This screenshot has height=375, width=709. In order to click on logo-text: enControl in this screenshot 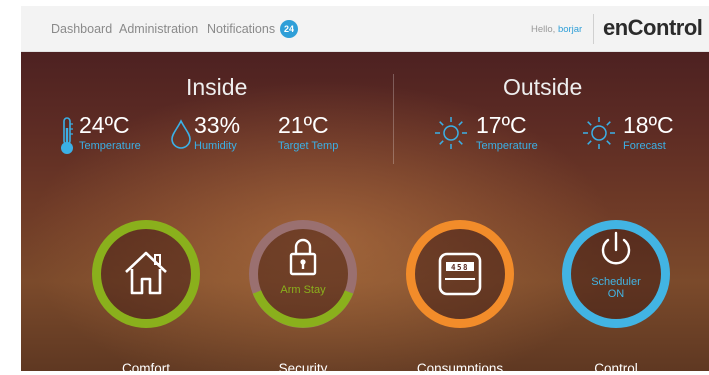, I will do `click(653, 27)`.